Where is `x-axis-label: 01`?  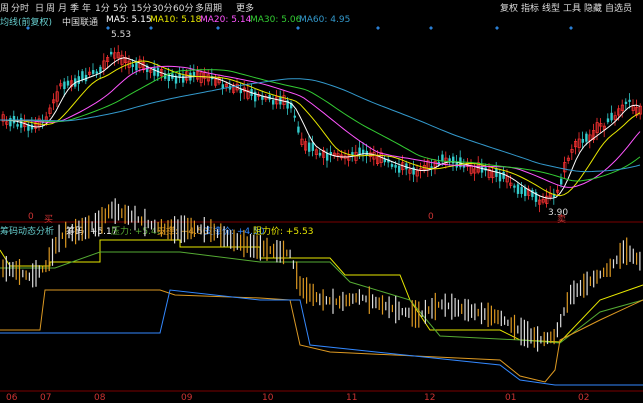
x-axis-label: 01 is located at coordinates (511, 398).